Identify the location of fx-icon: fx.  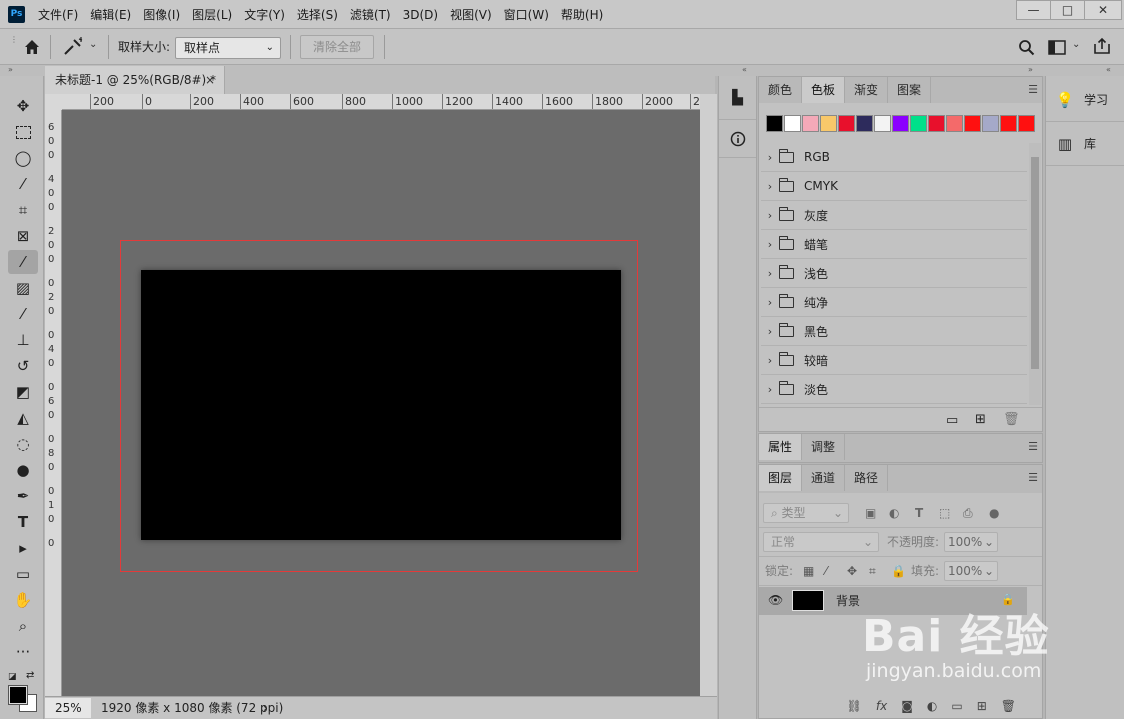
(881, 706).